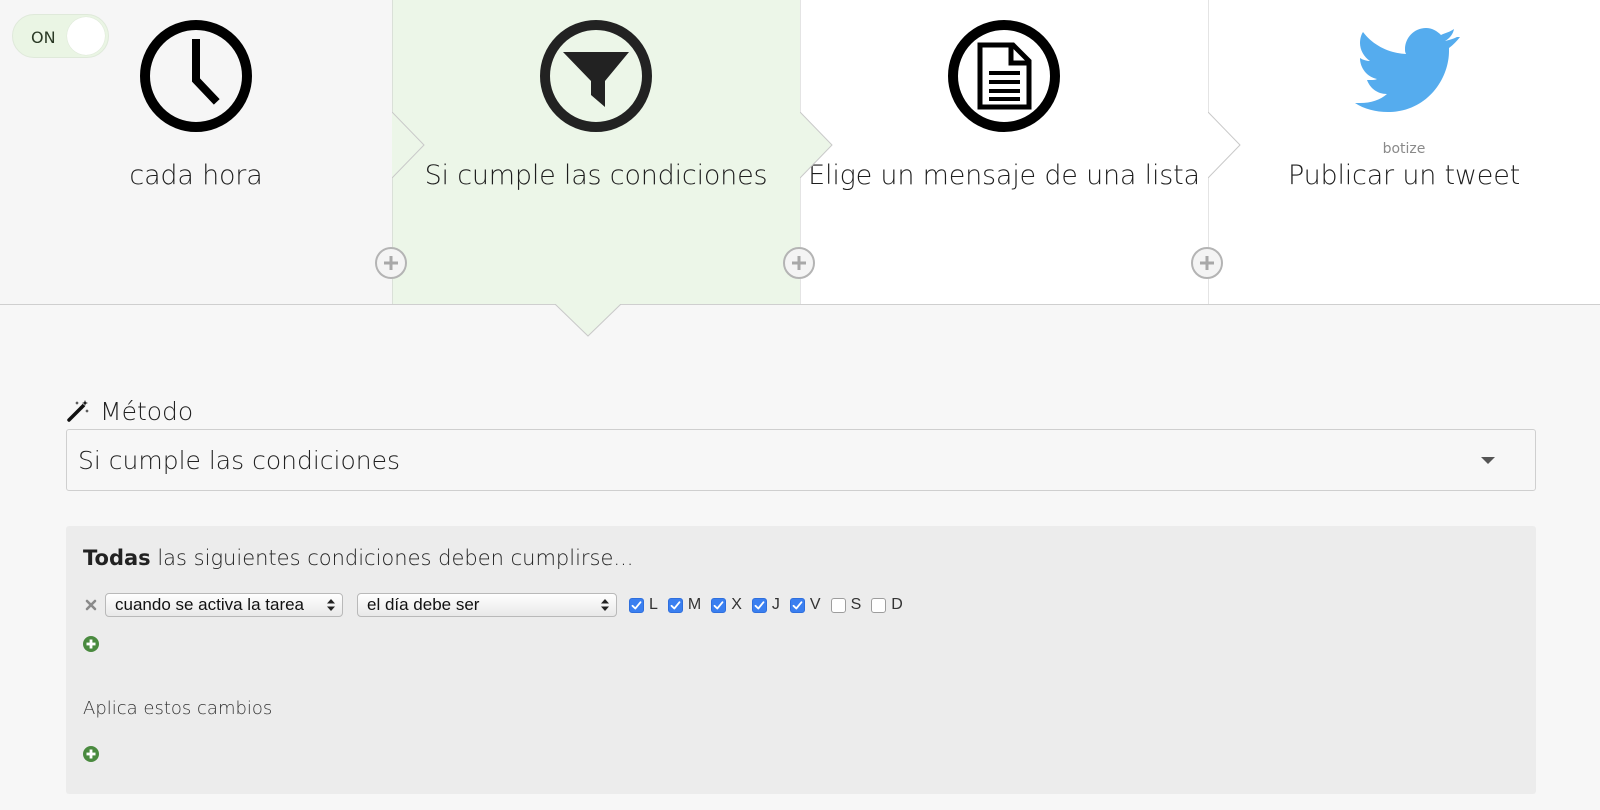 This screenshot has width=1600, height=810. What do you see at coordinates (1404, 175) in the screenshot?
I see `step-label: Publicar un tweet` at bounding box center [1404, 175].